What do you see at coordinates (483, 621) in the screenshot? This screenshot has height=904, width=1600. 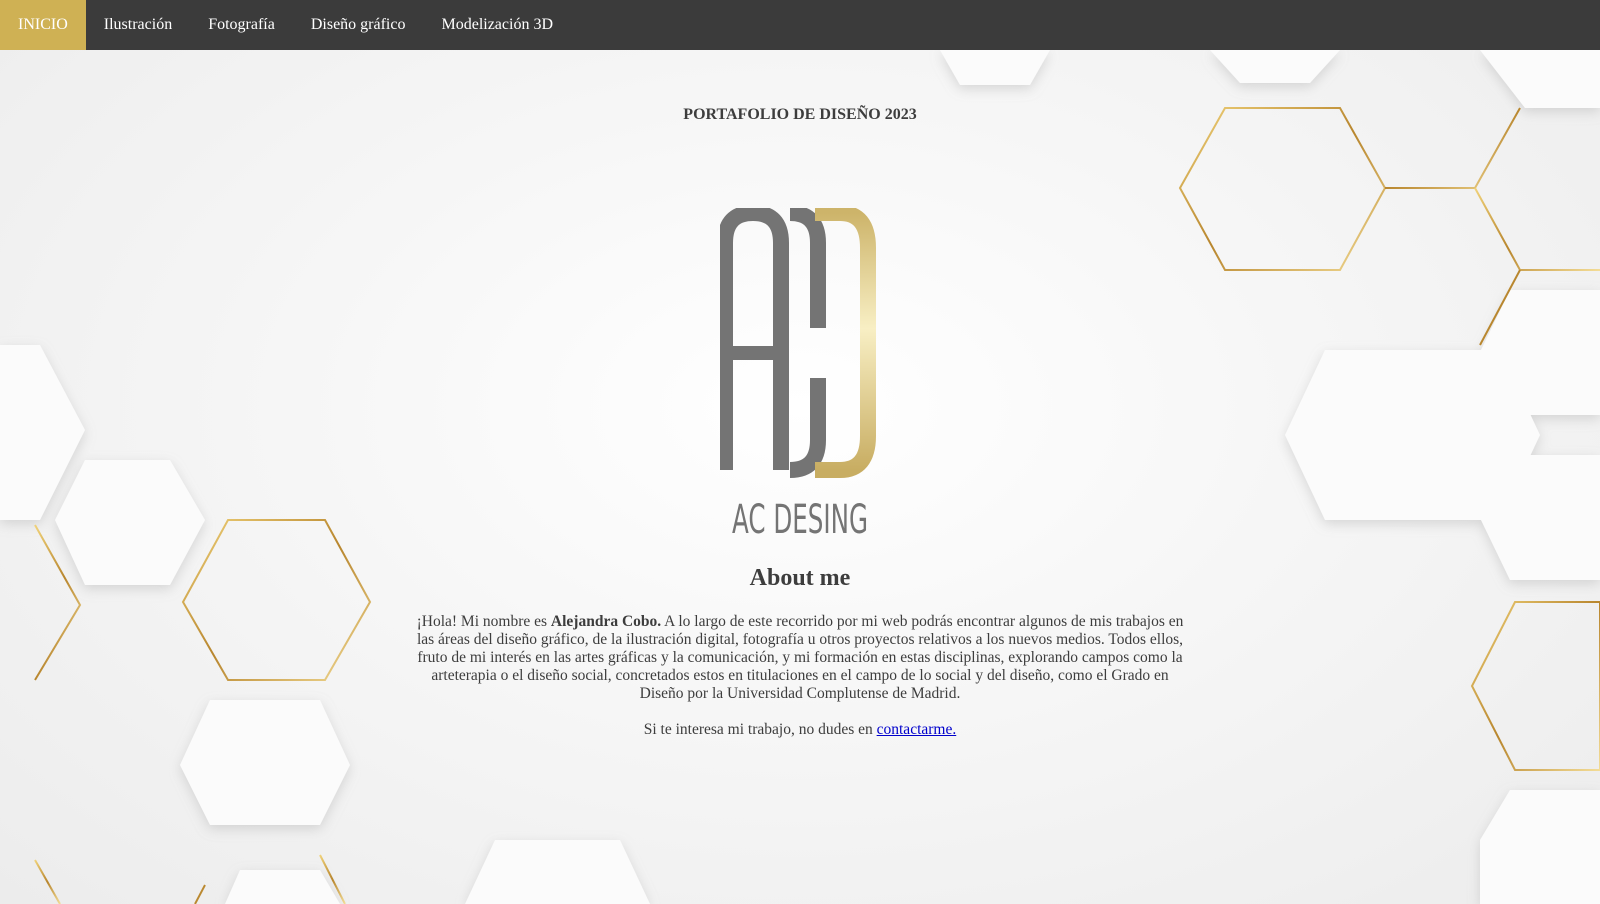 I see `about-intro: ¡Hola! Mi nombre es` at bounding box center [483, 621].